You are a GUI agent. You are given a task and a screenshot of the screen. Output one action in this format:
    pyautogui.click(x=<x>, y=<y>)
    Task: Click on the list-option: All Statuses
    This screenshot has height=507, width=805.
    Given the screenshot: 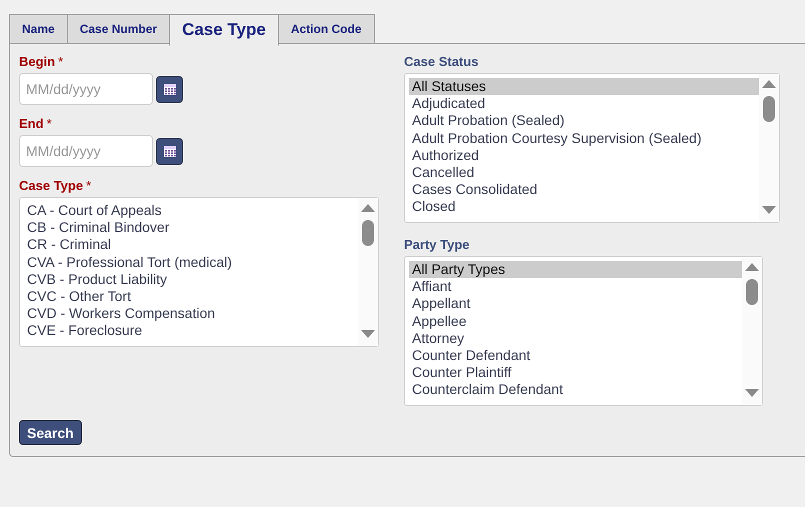 What is the action you would take?
    pyautogui.click(x=584, y=87)
    